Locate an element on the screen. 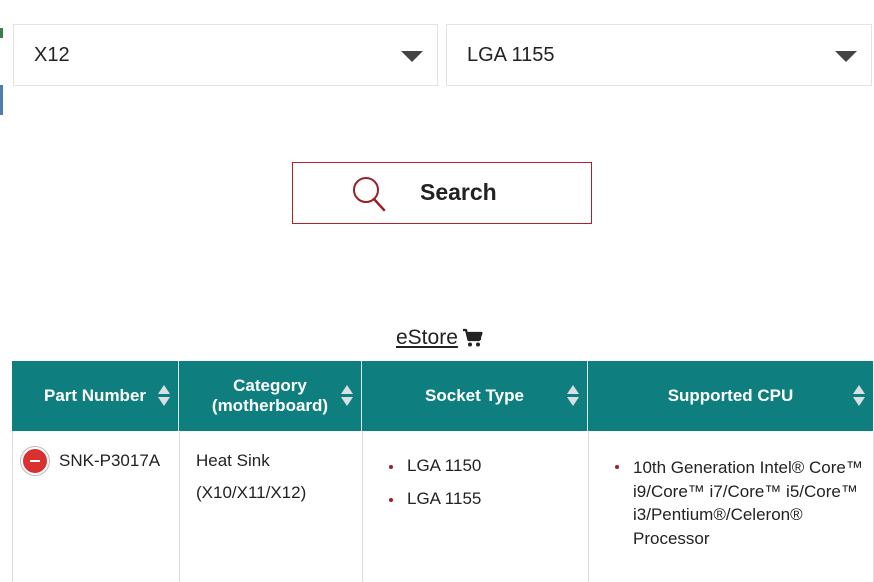  category-header-line2: (motherboard) is located at coordinates (270, 405).